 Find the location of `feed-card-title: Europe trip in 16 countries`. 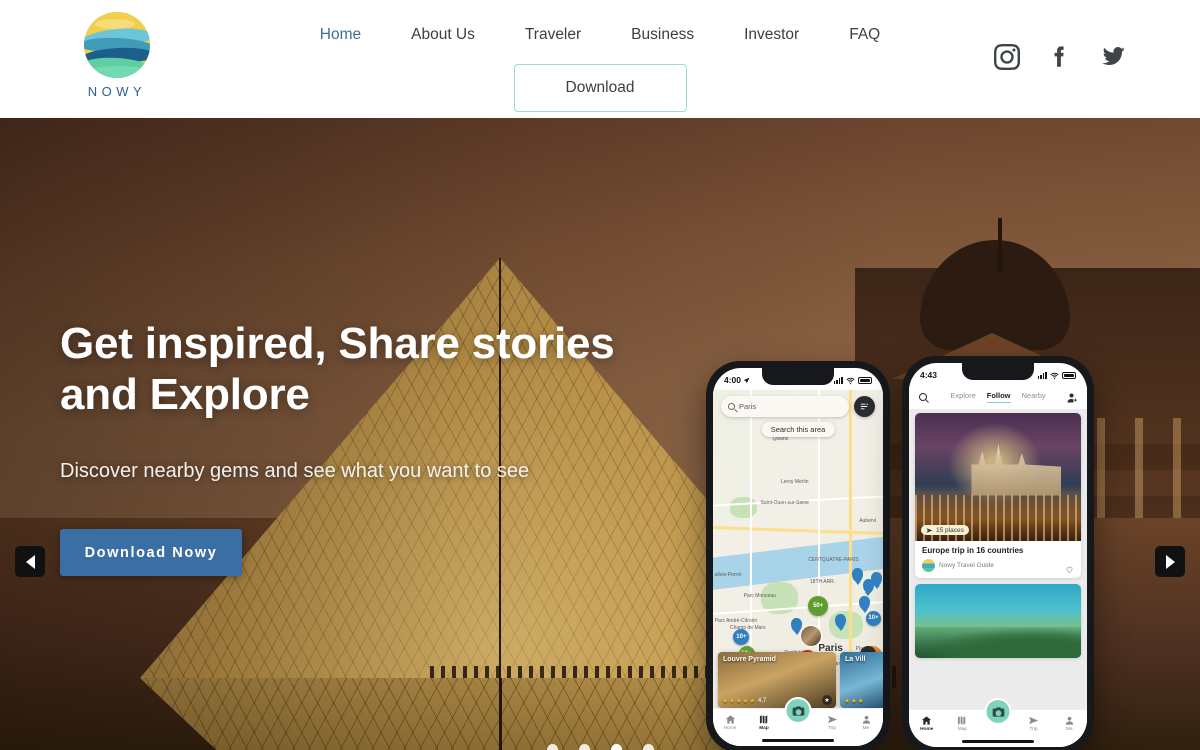

feed-card-title: Europe trip in 16 countries is located at coordinates (973, 550).